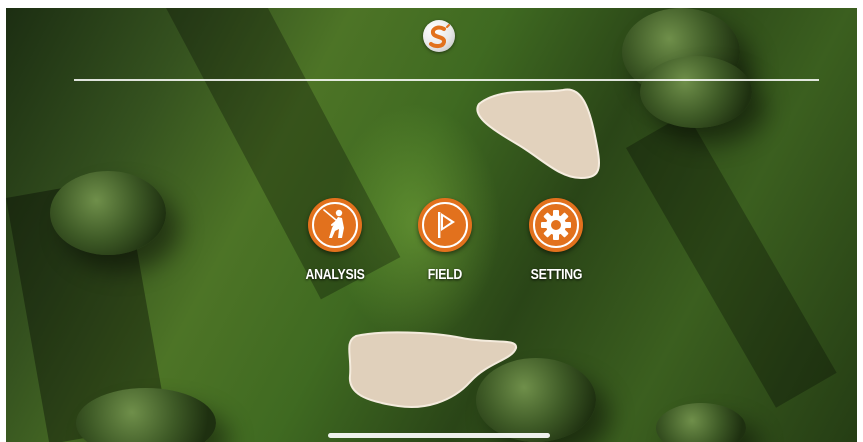  Describe the element at coordinates (556, 225) in the screenshot. I see `gear-icon` at that location.